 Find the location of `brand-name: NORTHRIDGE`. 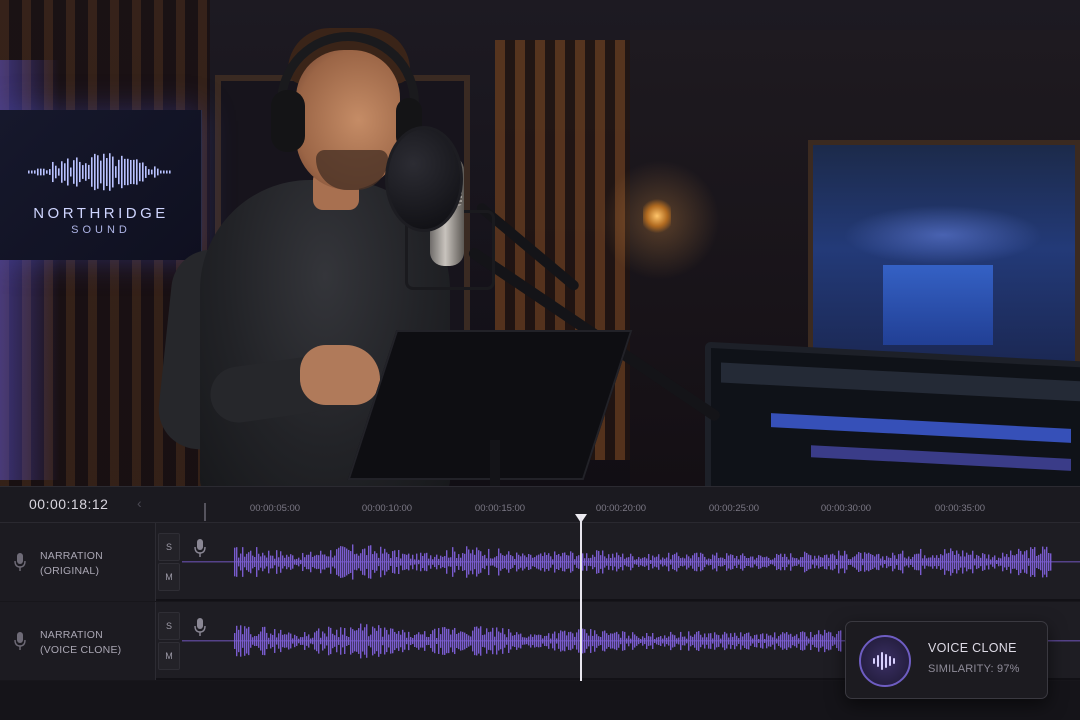

brand-name: NORTHRIDGE is located at coordinates (101, 213).